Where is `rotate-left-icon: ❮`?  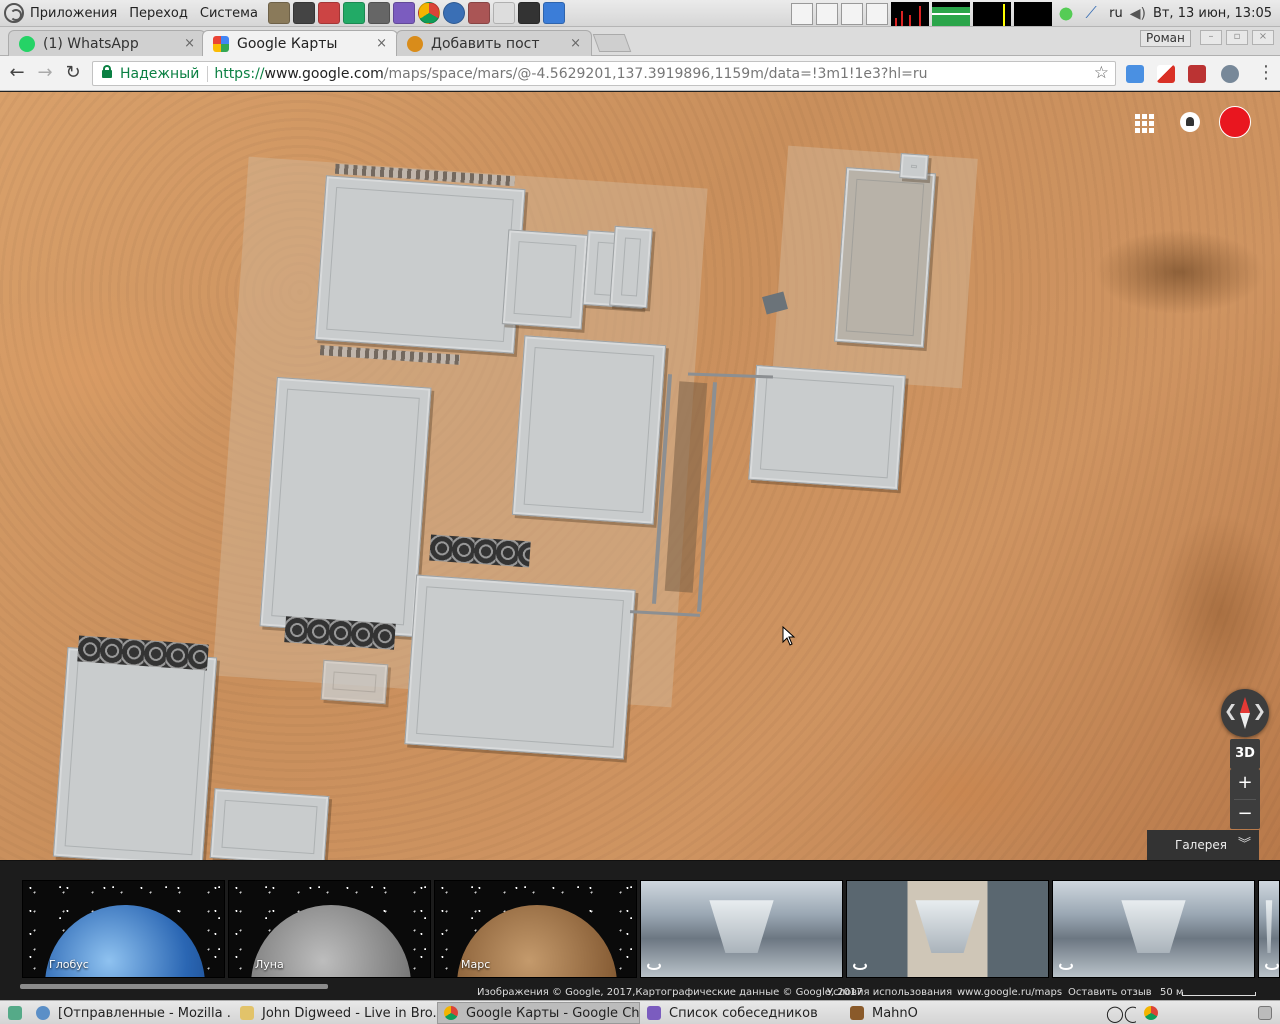 rotate-left-icon: ❮ is located at coordinates (1230, 710).